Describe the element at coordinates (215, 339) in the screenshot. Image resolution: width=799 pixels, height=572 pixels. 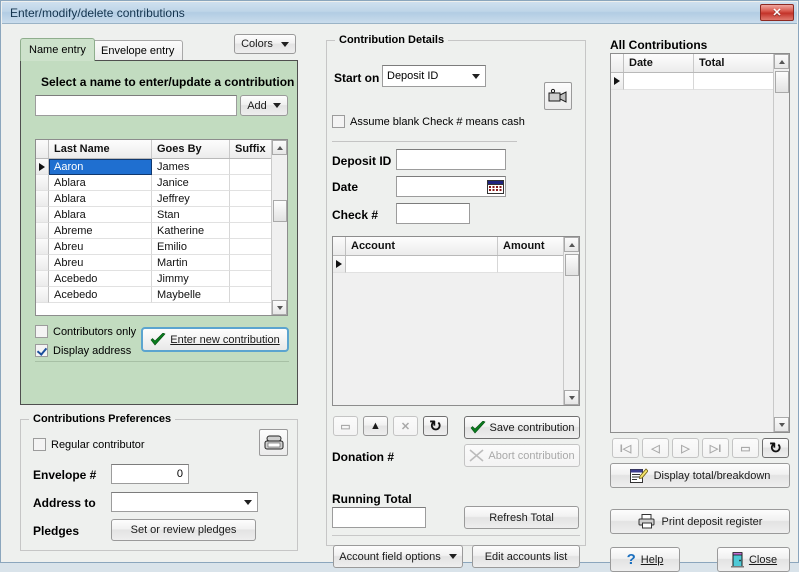
I see `enter-new-contribution-button: Enter new contribution` at that location.